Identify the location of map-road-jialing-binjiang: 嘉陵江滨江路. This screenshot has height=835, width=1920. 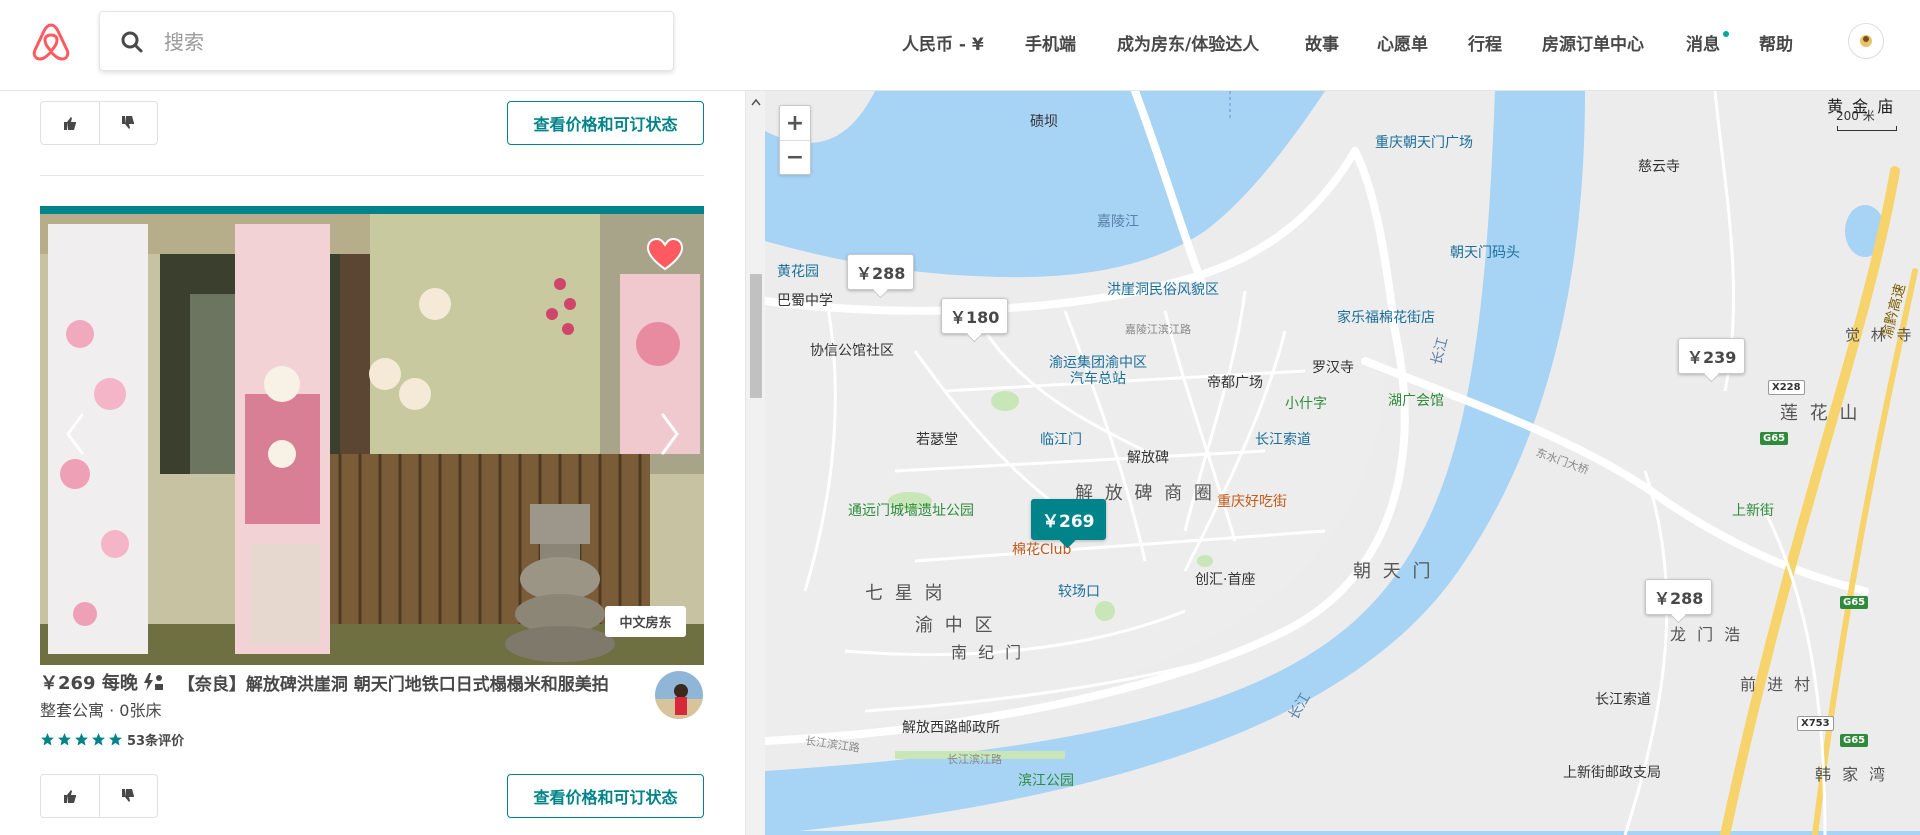
(1158, 329).